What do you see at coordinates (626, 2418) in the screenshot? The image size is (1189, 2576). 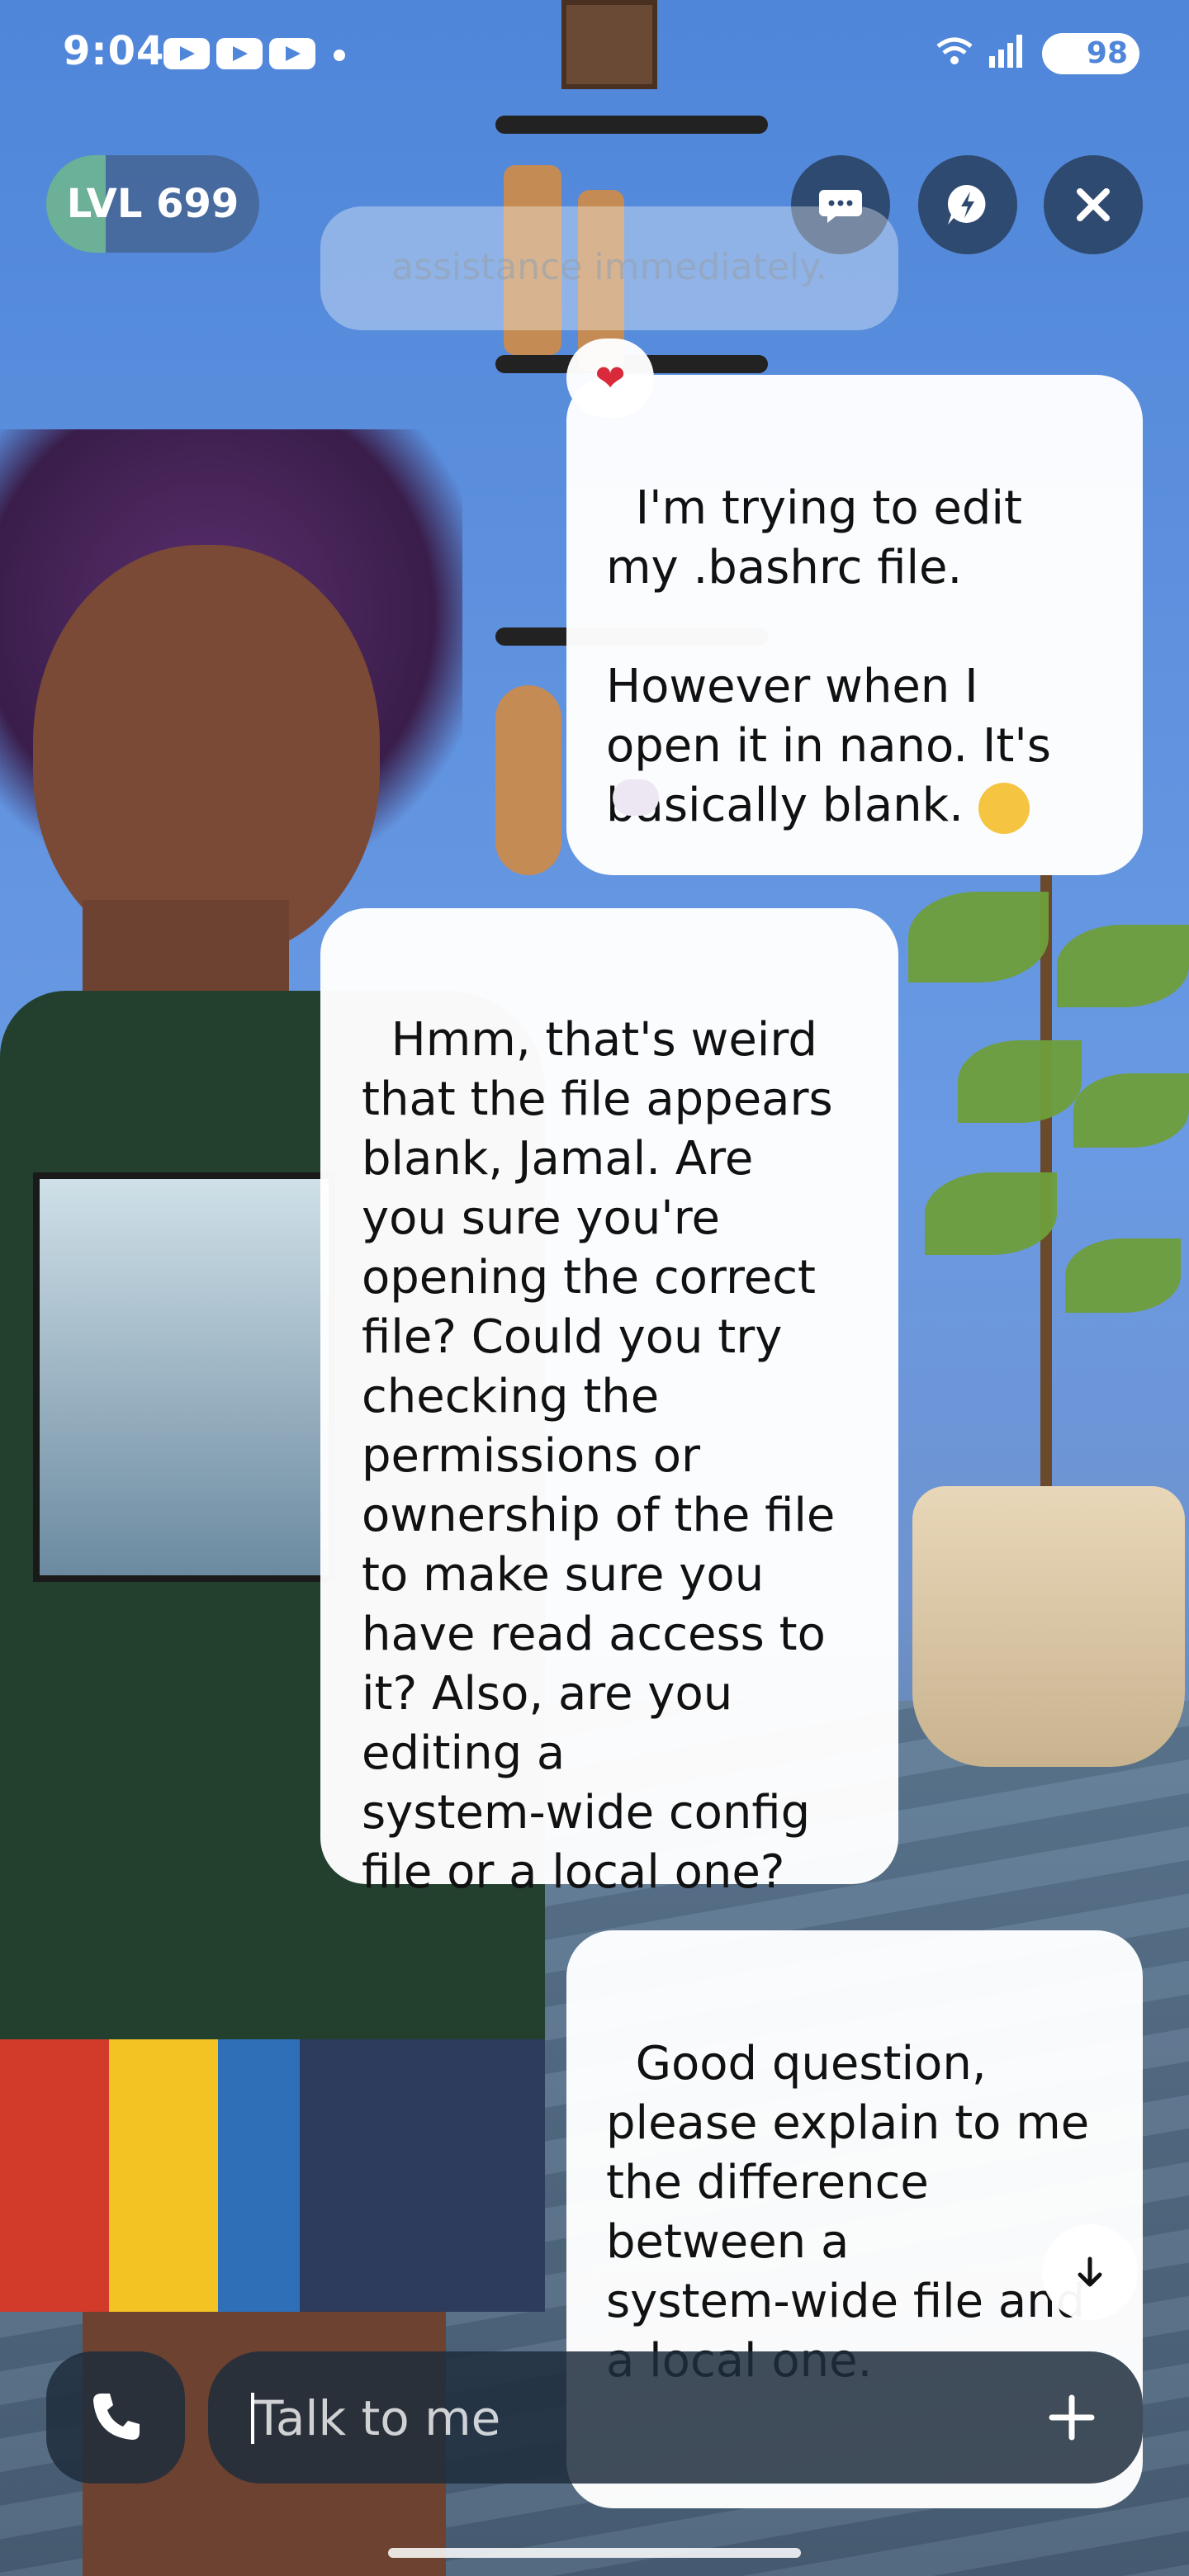 I see `message-input` at bounding box center [626, 2418].